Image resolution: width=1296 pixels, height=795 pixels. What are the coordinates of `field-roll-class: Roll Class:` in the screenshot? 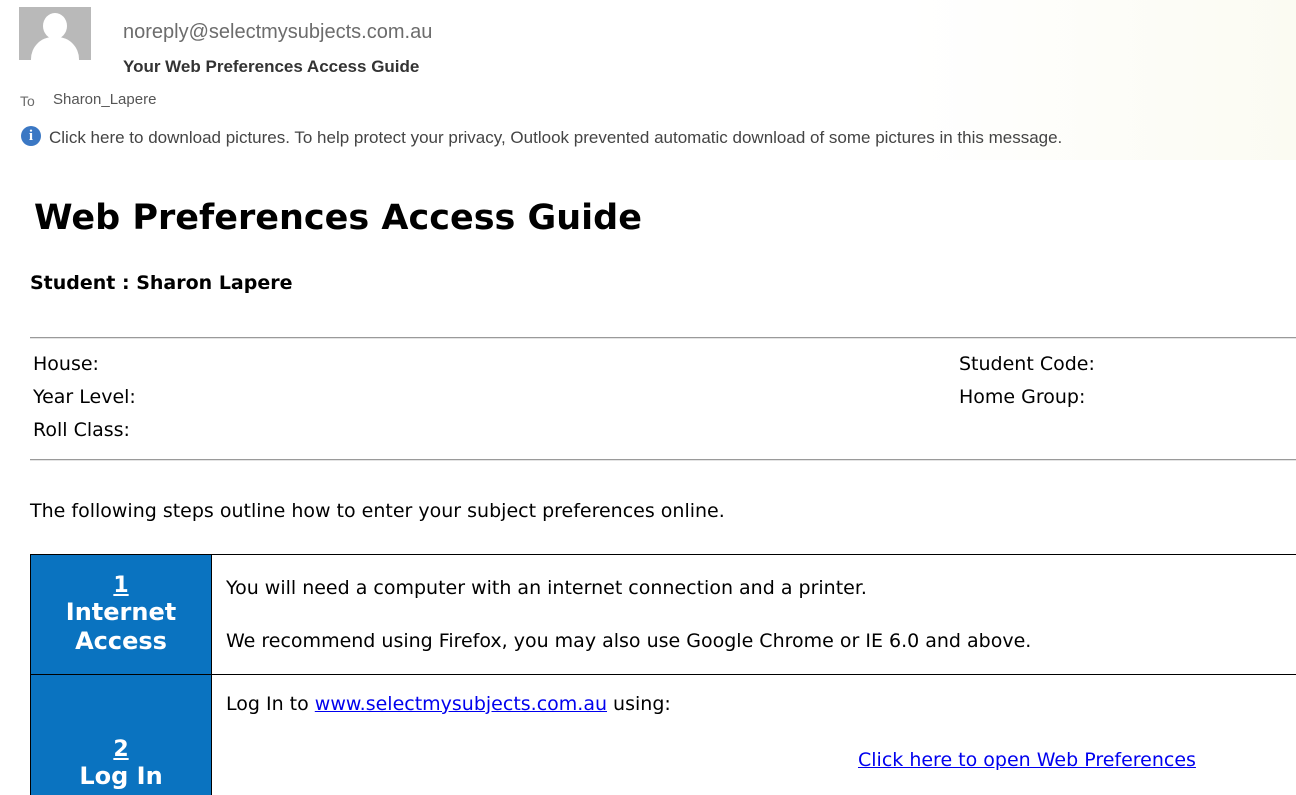 It's located at (81, 430).